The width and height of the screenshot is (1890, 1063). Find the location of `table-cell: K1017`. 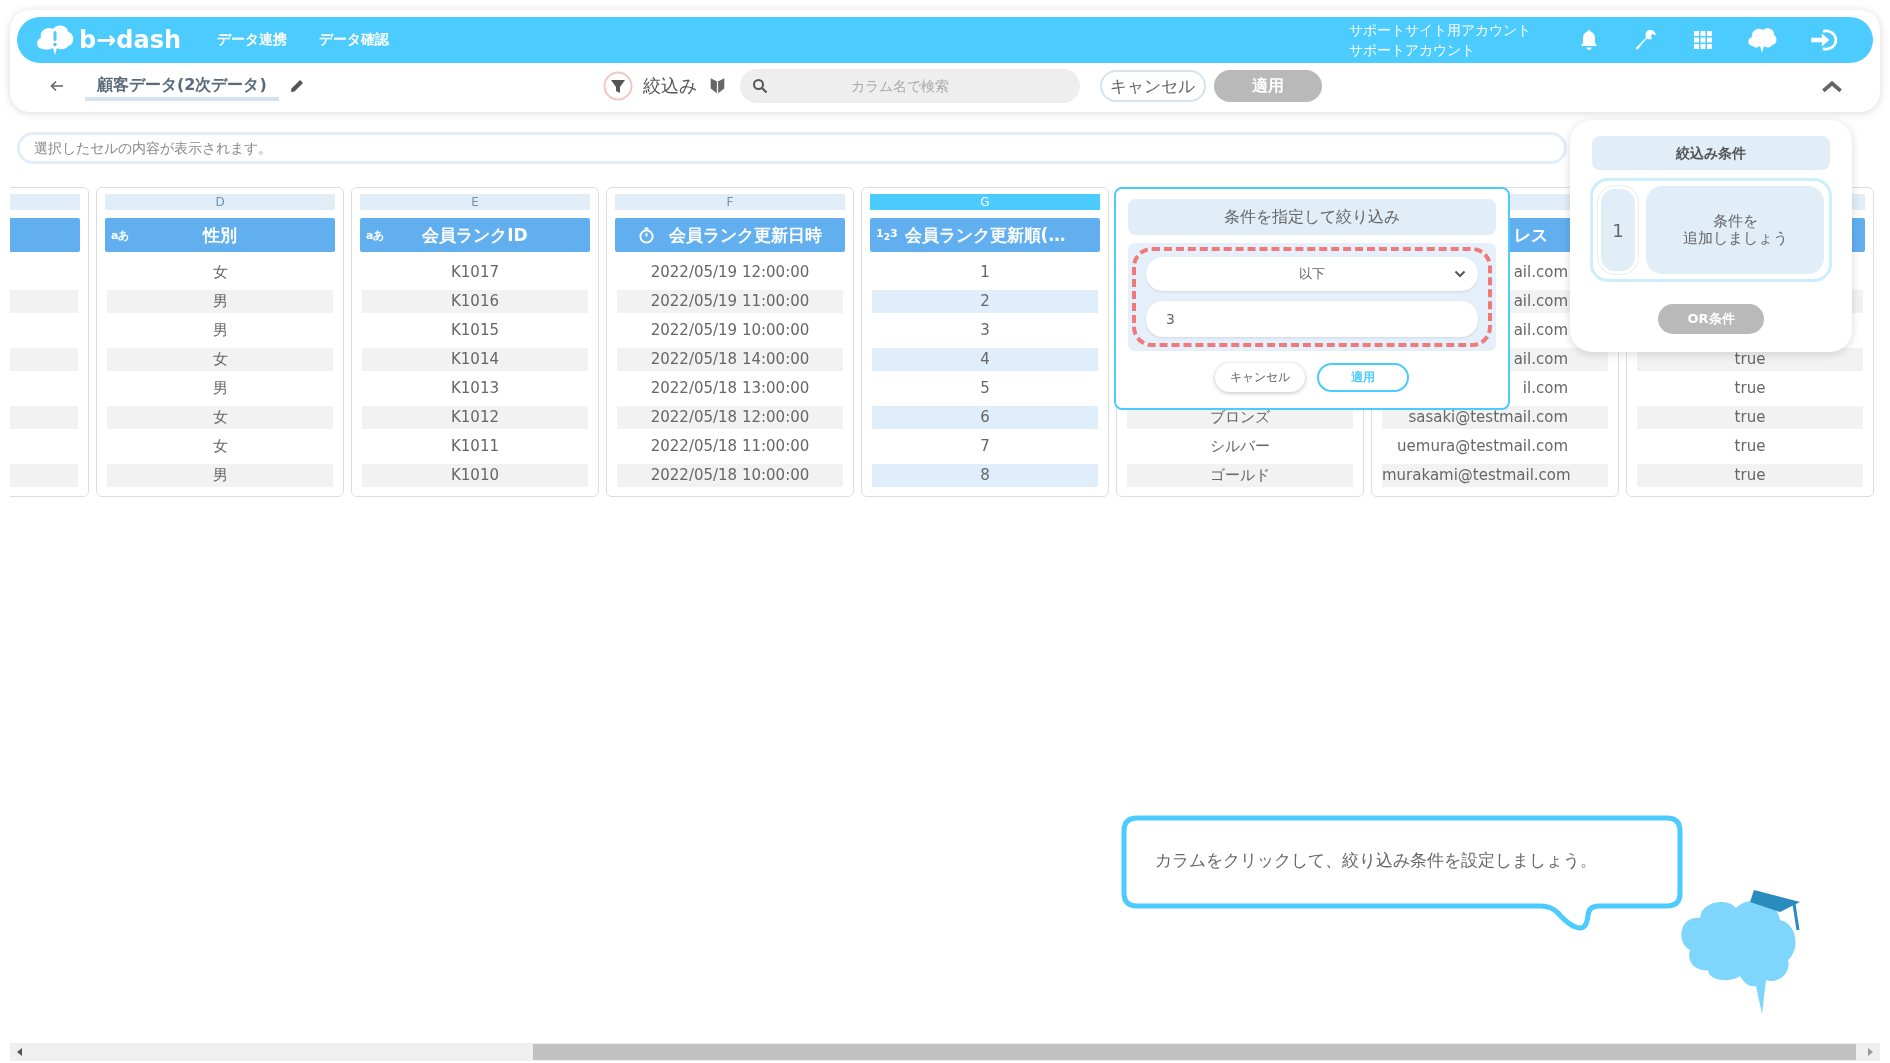

table-cell: K1017 is located at coordinates (475, 272).